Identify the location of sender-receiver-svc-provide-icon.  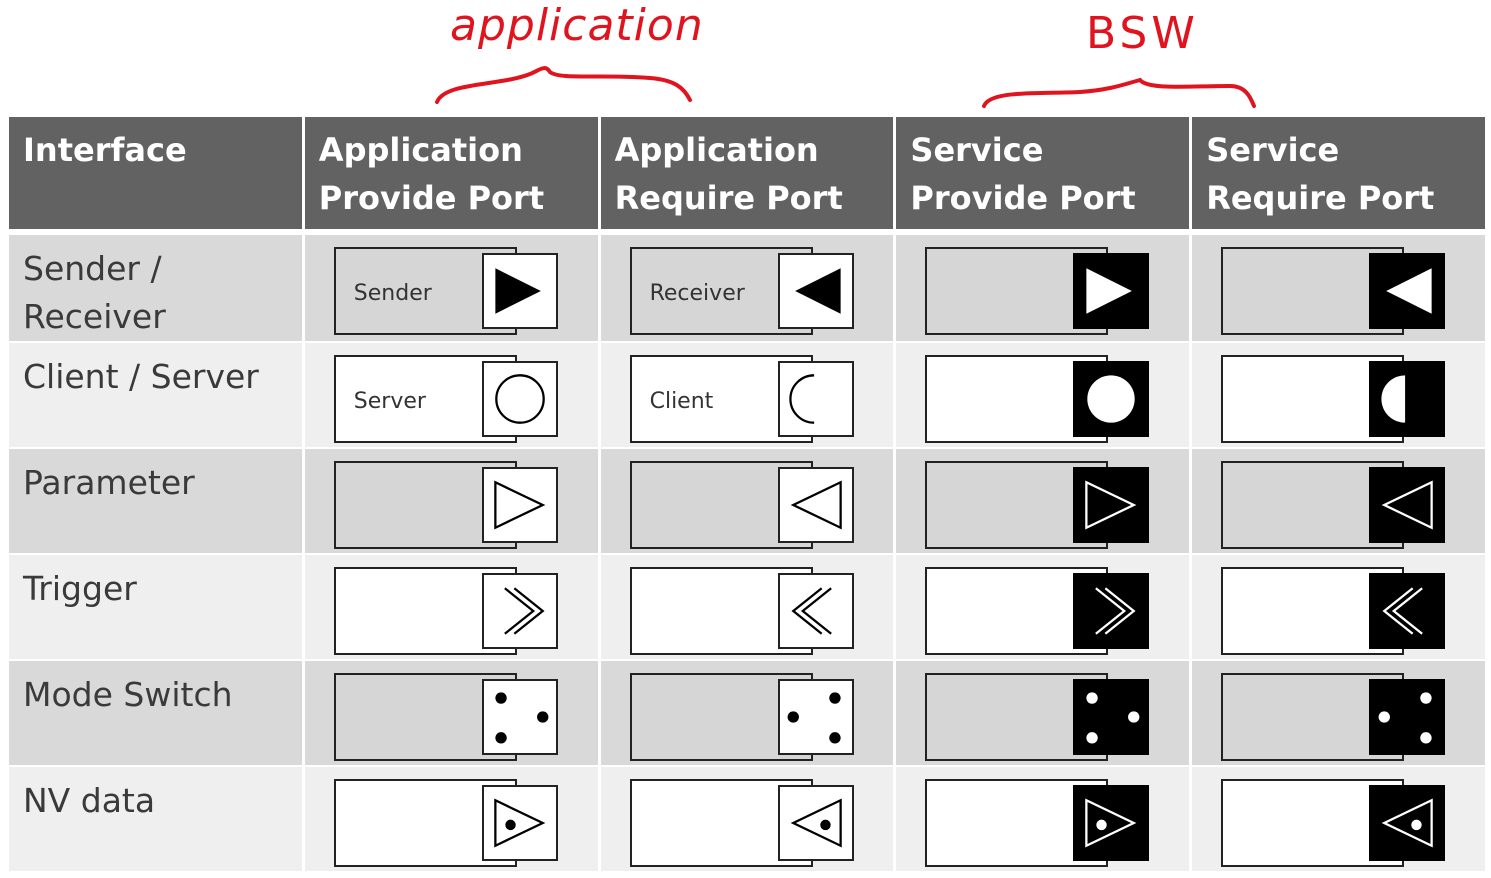
(1111, 291).